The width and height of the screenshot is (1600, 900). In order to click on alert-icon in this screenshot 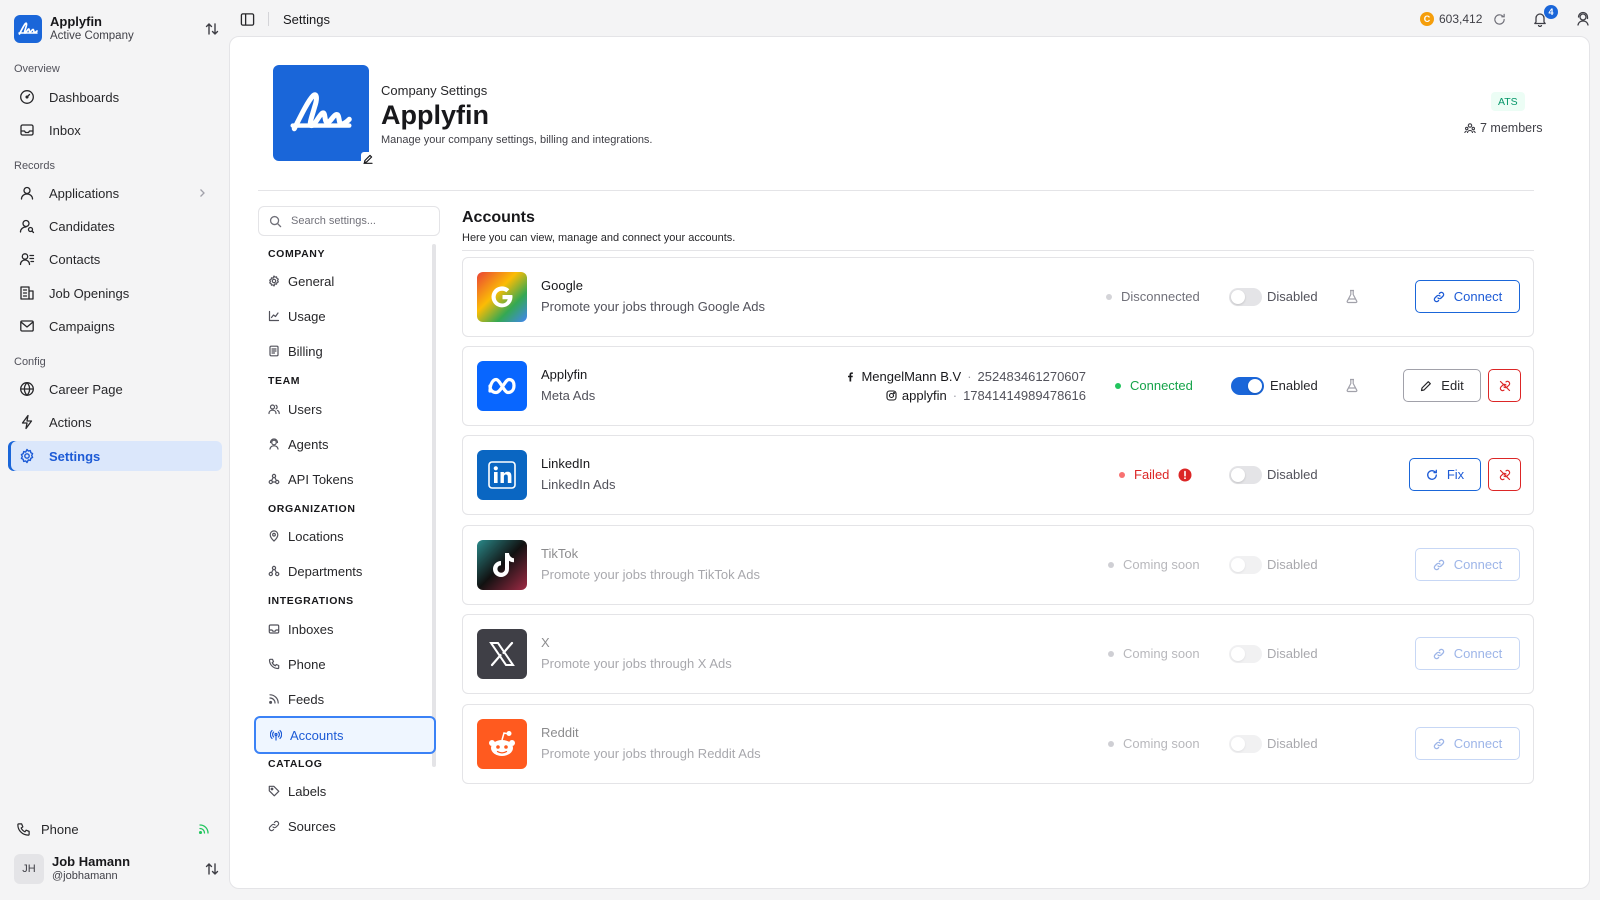, I will do `click(1185, 475)`.